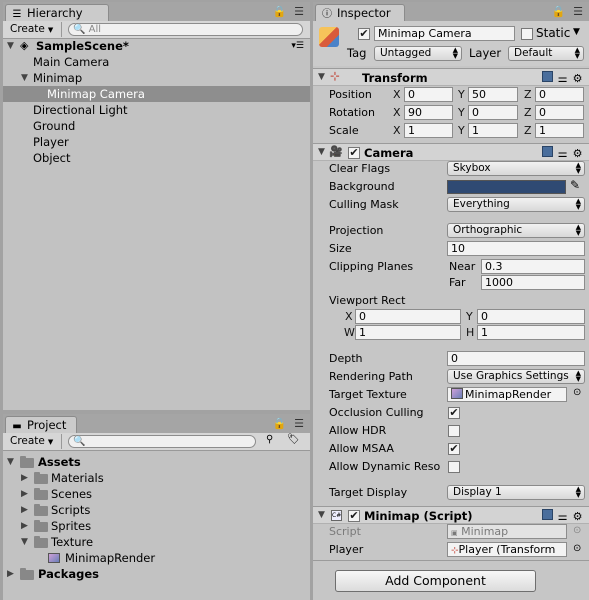 The height and width of the screenshot is (600, 589). I want to click on hierarchy-window-controls: 🔒 ☰, so click(289, 11).